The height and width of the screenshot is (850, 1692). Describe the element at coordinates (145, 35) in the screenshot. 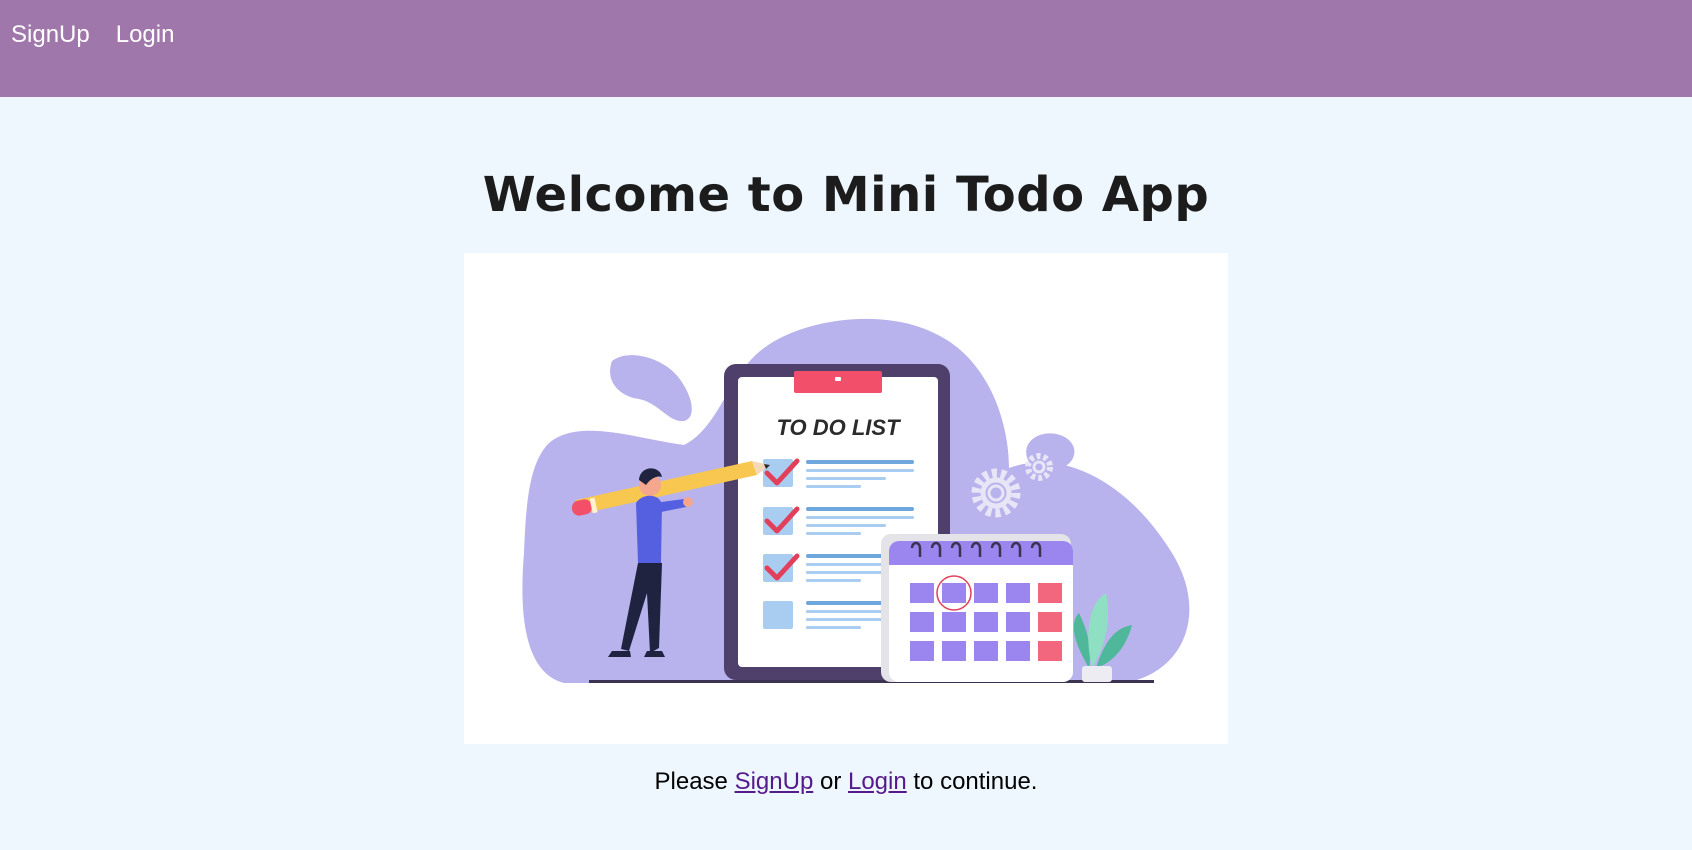

I see `nav-login-link: Login` at that location.